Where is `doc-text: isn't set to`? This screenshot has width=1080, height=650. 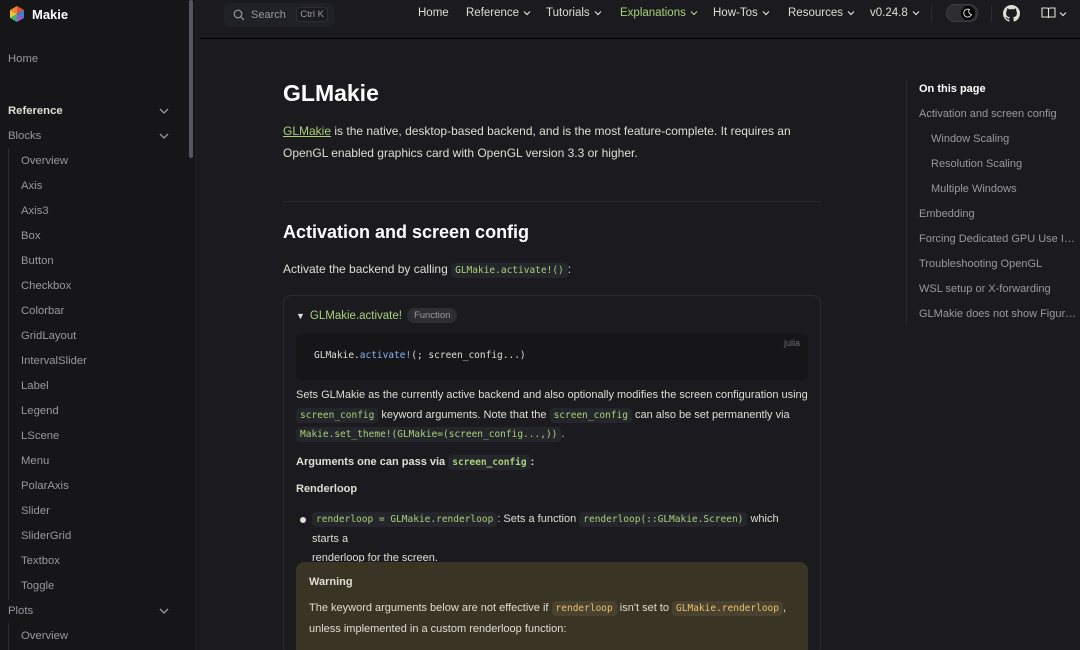 doc-text: isn't set to is located at coordinates (644, 608).